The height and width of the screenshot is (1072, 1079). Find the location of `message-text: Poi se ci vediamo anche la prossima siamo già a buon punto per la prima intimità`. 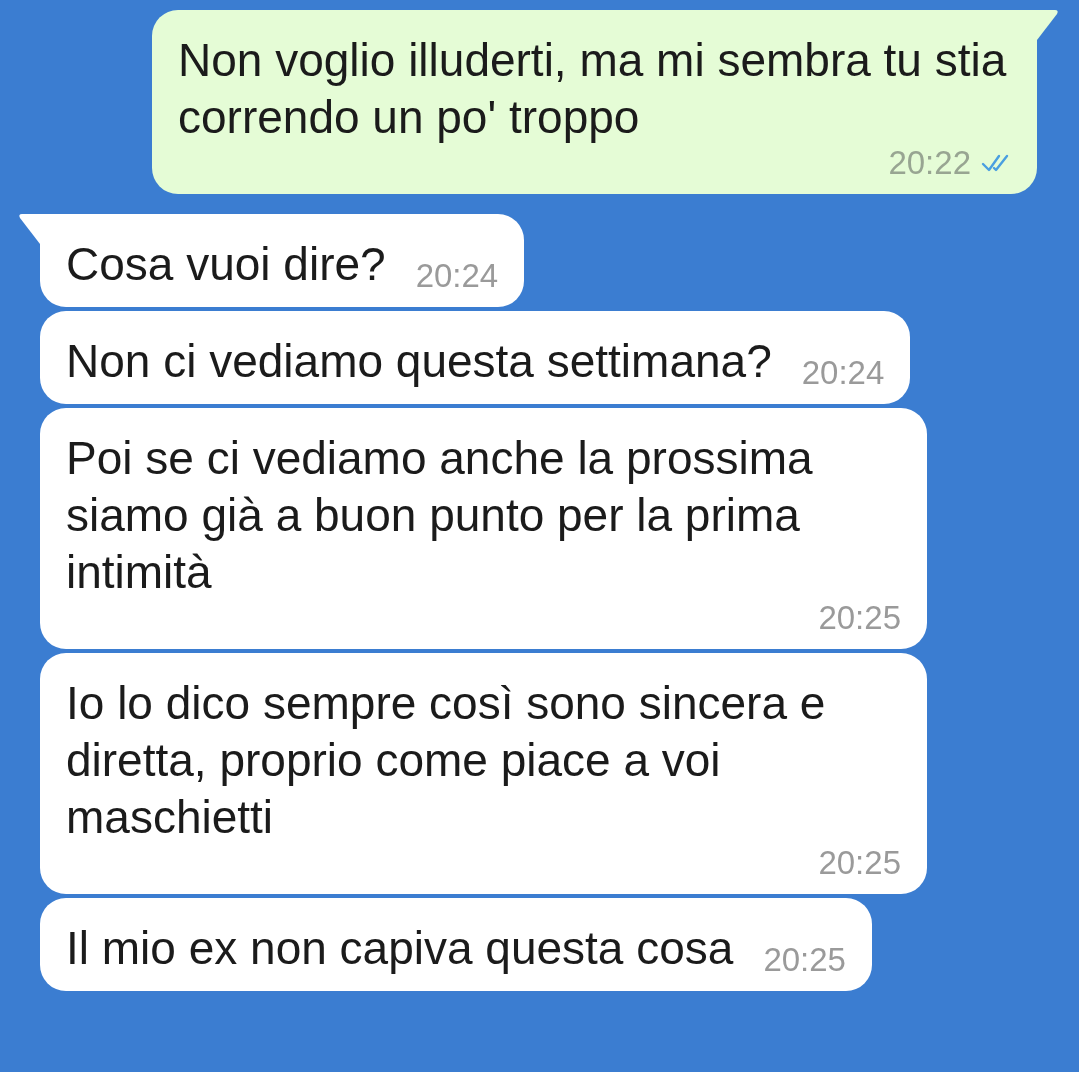

message-text: Poi se ci vediamo anche la prossima siamo già a buon punto per la prima intimità is located at coordinates (440, 515).